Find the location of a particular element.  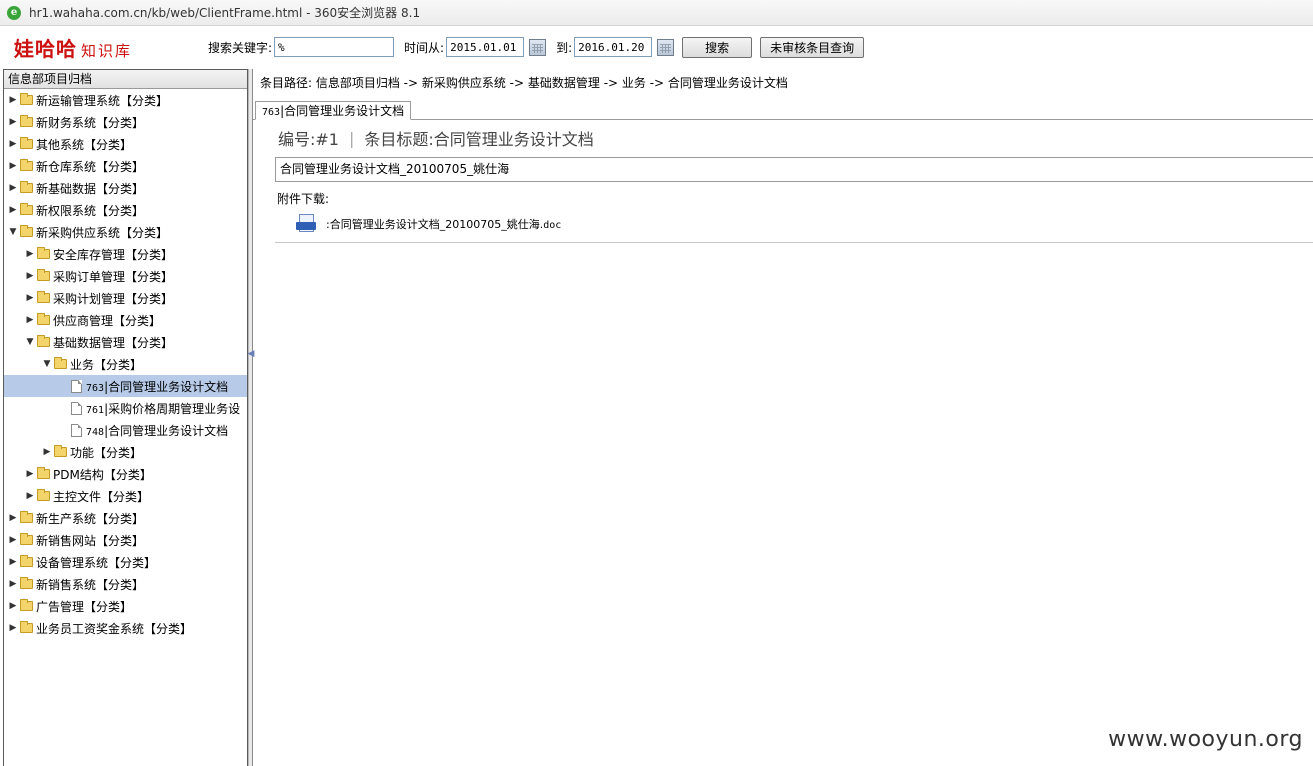

tree-item-category: ▶ 新生产系统【分类】 is located at coordinates (125, 518).